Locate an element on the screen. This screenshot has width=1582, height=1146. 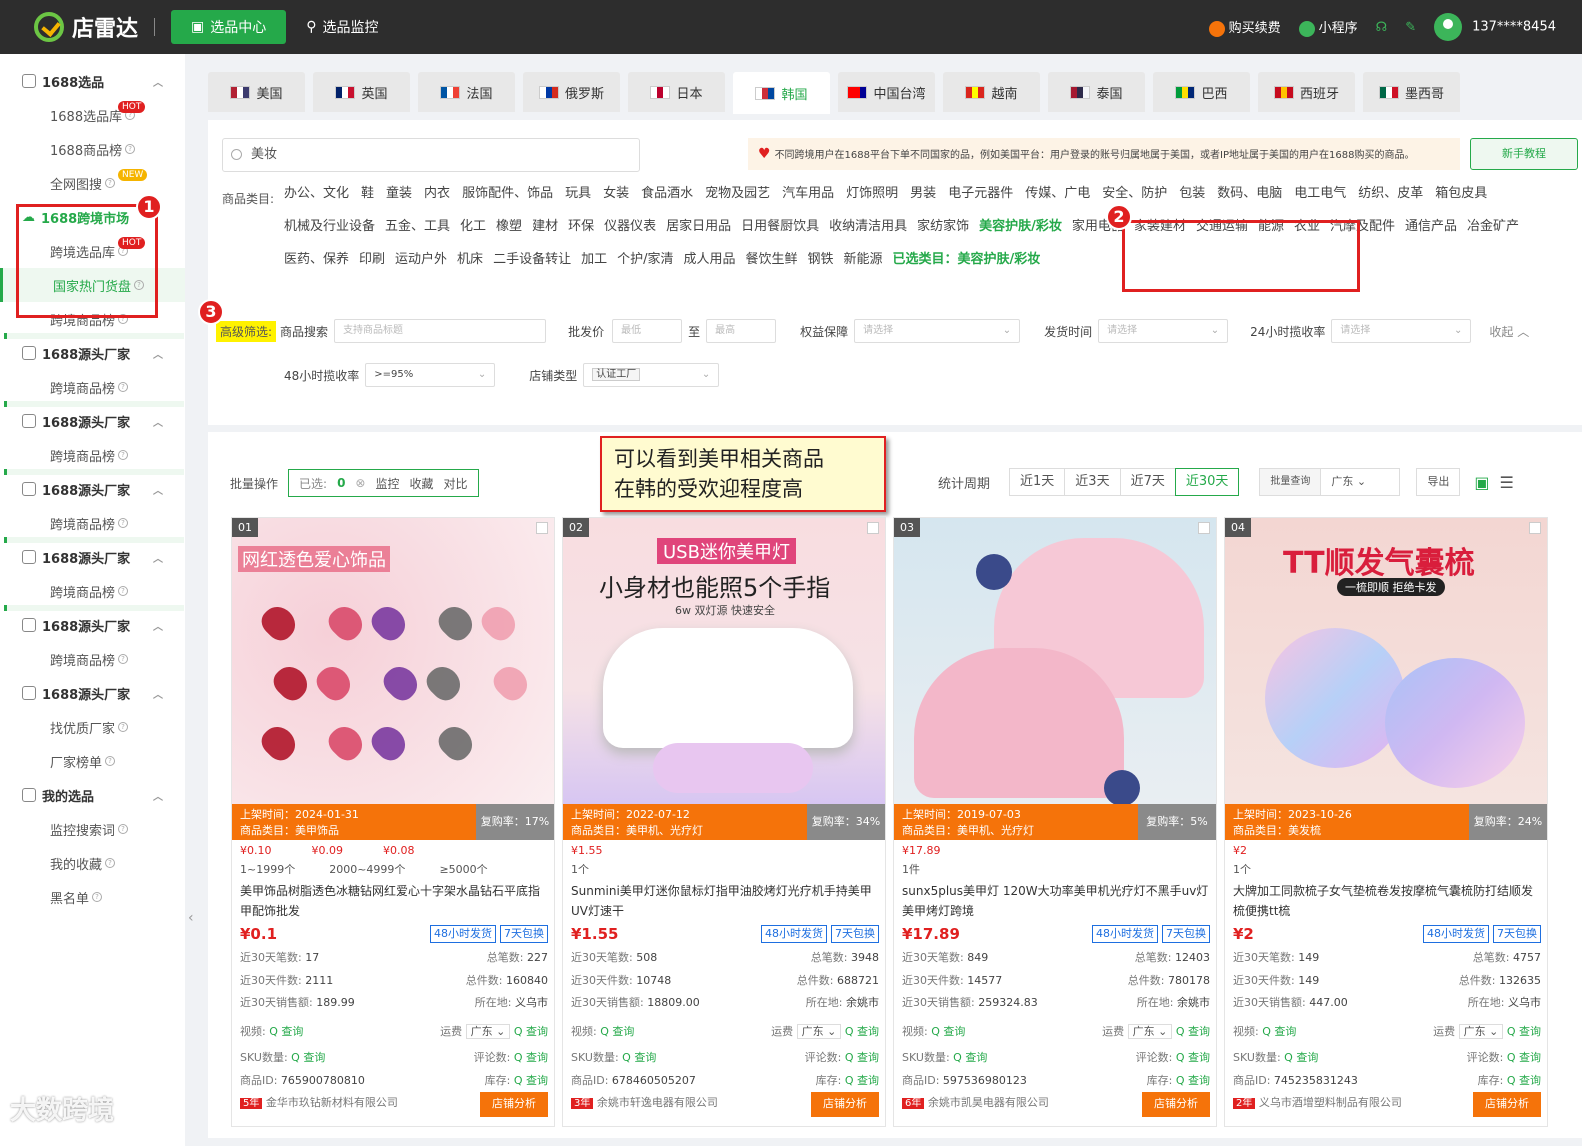
edit-icon: ✎ is located at coordinates (1410, 27).